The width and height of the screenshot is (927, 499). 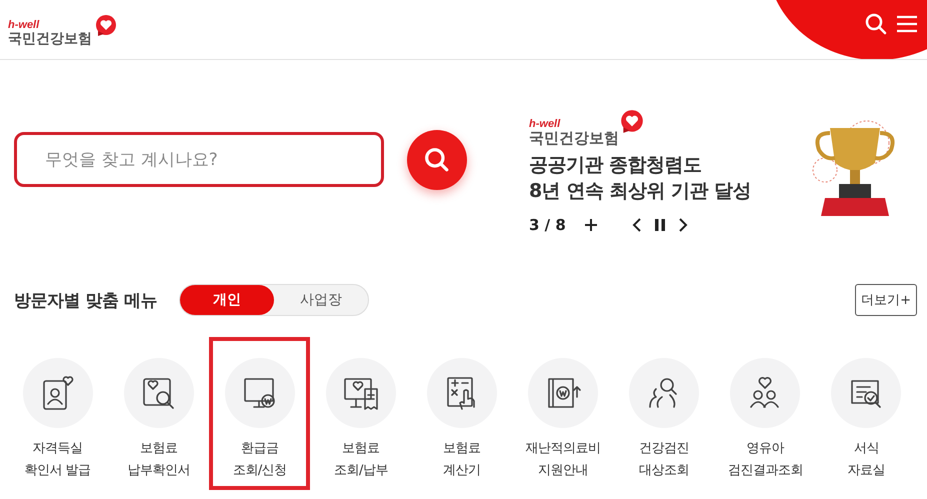 I want to click on search-field: 무엇을 찾고 계시나요?, so click(x=199, y=159).